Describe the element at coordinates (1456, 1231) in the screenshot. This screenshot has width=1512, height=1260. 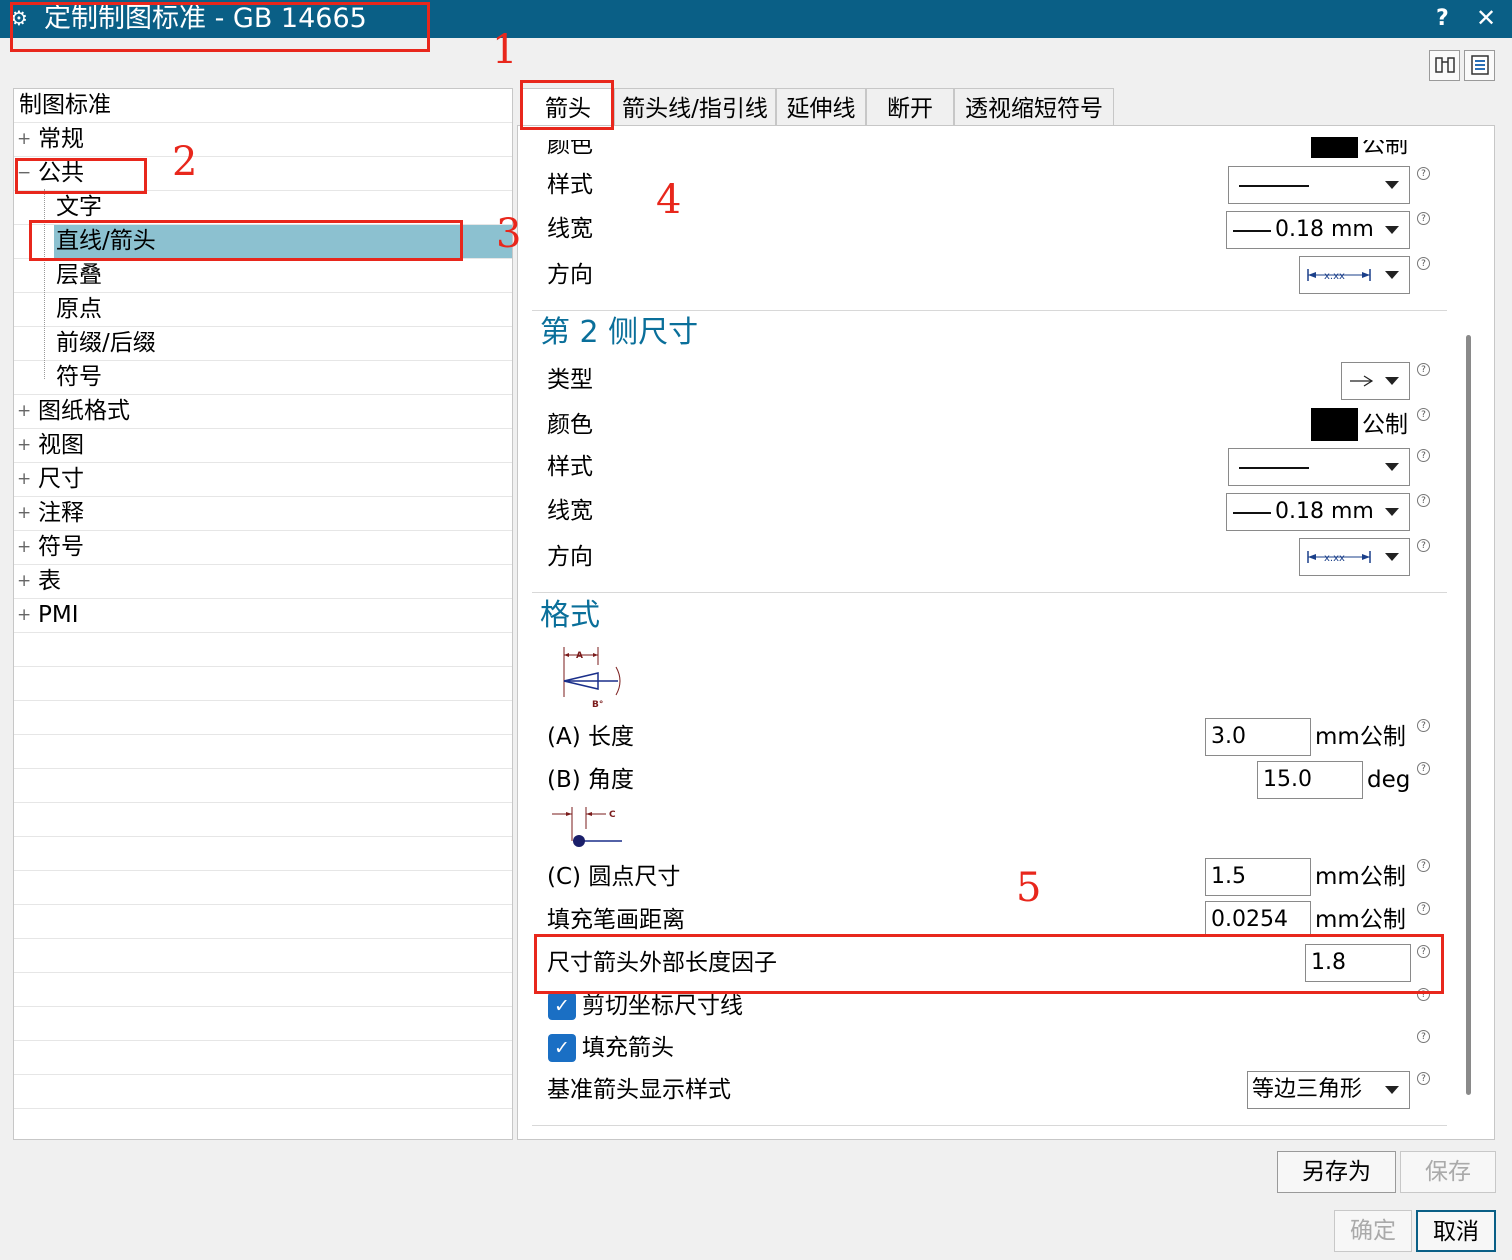
I see `cancel-button: 取消` at that location.